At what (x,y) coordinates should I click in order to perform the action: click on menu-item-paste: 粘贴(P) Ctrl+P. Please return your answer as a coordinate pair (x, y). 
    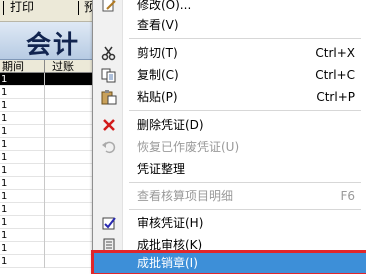
    Looking at the image, I should click on (229, 97).